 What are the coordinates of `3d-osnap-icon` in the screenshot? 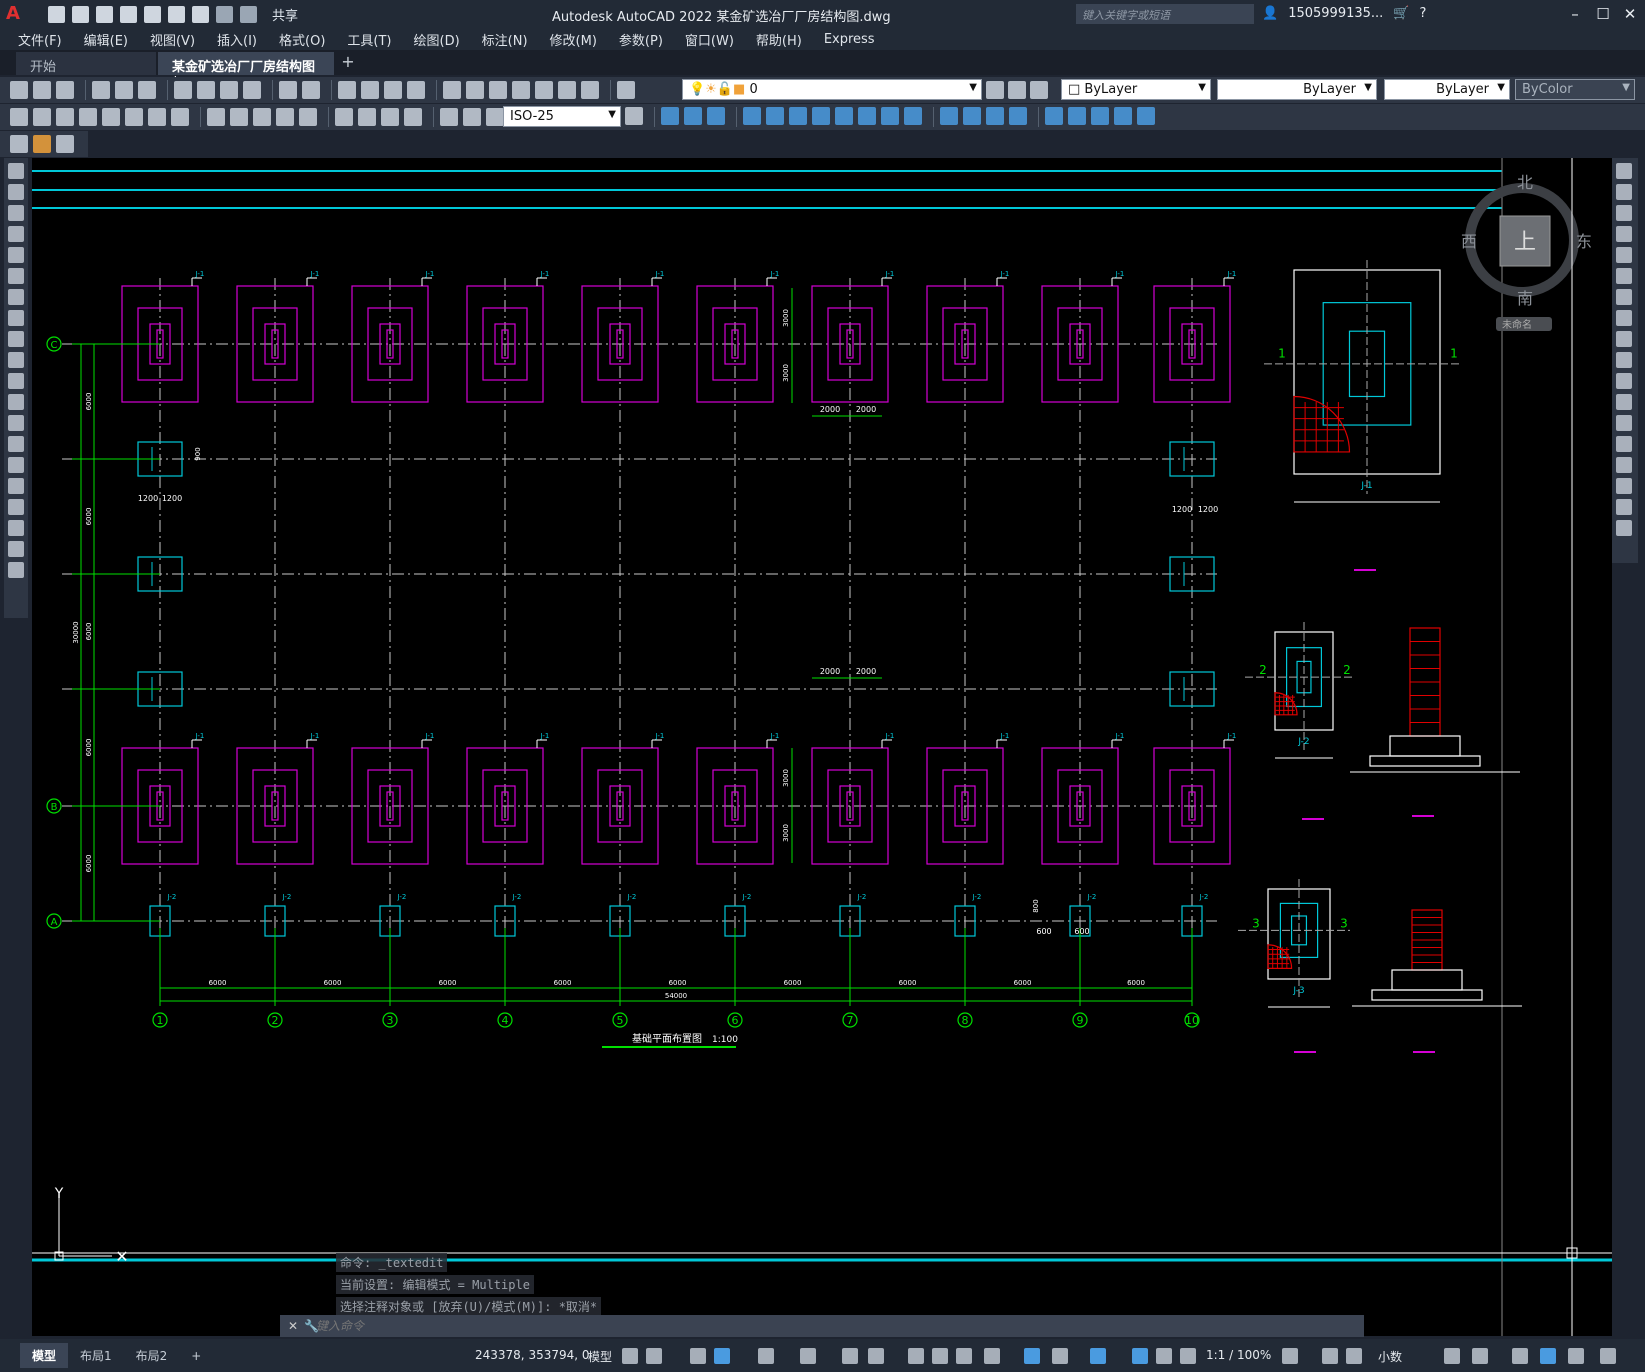 It's located at (992, 1356).